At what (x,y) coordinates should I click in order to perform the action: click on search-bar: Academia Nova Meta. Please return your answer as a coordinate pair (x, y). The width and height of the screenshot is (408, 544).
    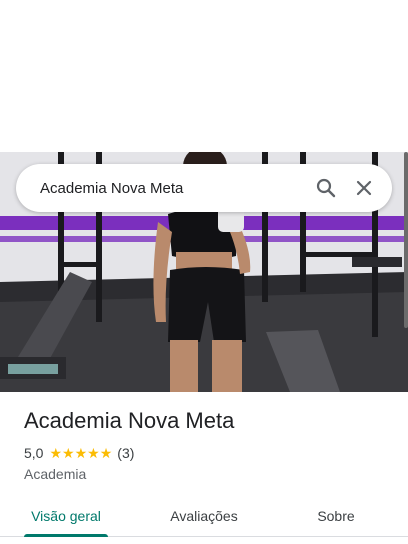
    Looking at the image, I should click on (204, 188).